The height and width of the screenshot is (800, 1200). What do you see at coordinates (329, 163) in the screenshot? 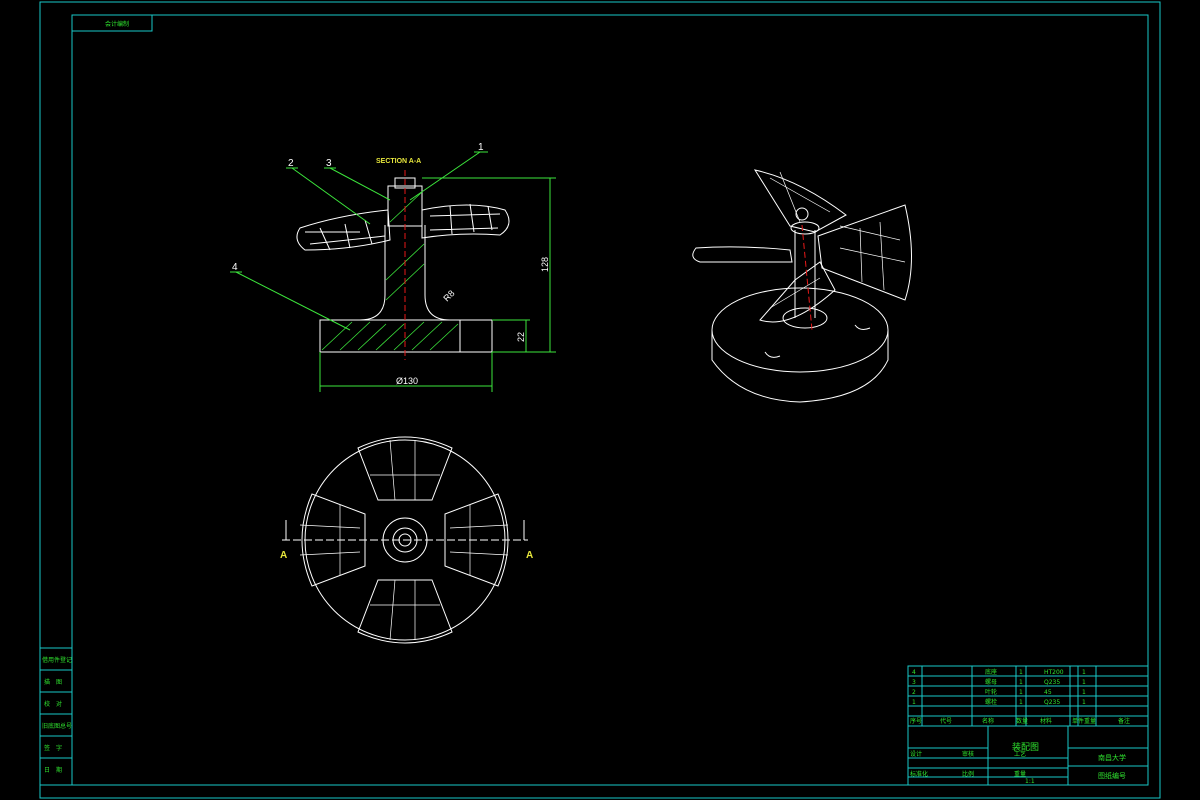
I see `balloon-3: 3` at bounding box center [329, 163].